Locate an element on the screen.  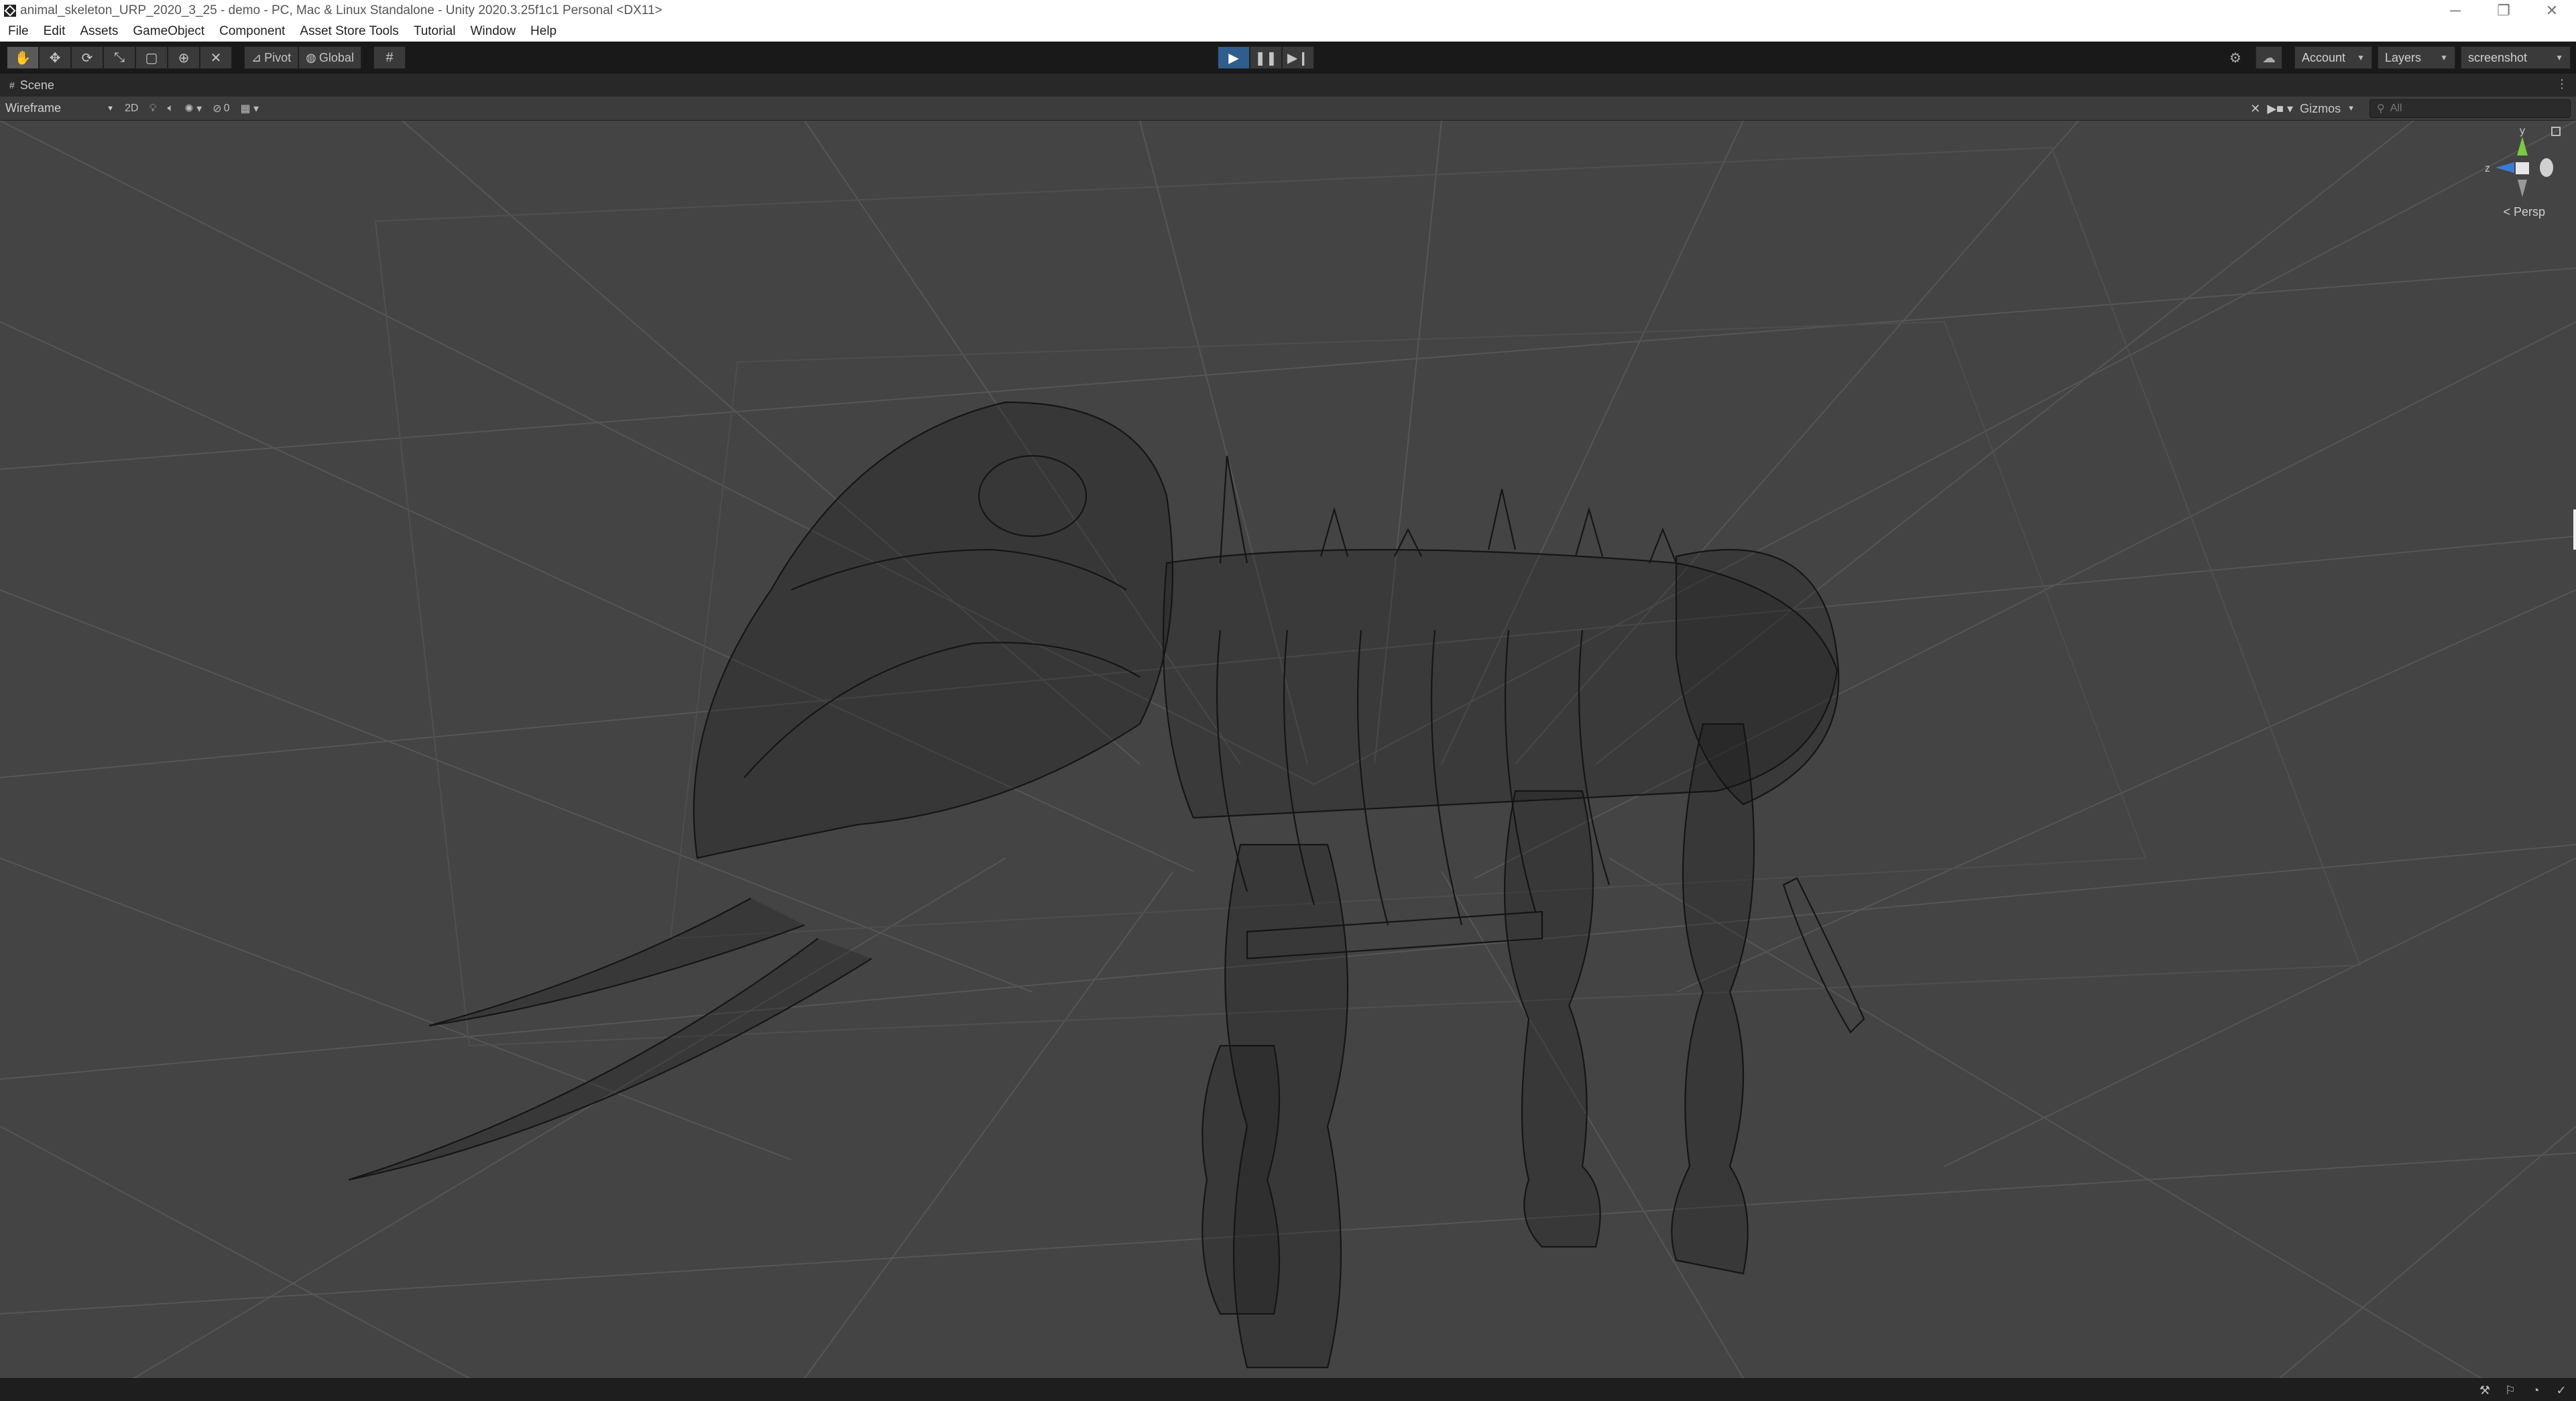
status-bar: ⚒ ⚐ ◔ ✓ is located at coordinates (1288, 1389).